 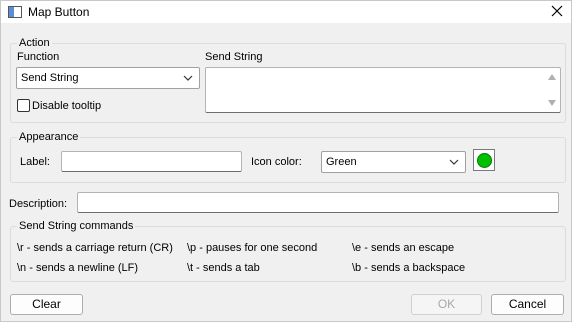 What do you see at coordinates (59, 12) in the screenshot?
I see `window-title: Map Button` at bounding box center [59, 12].